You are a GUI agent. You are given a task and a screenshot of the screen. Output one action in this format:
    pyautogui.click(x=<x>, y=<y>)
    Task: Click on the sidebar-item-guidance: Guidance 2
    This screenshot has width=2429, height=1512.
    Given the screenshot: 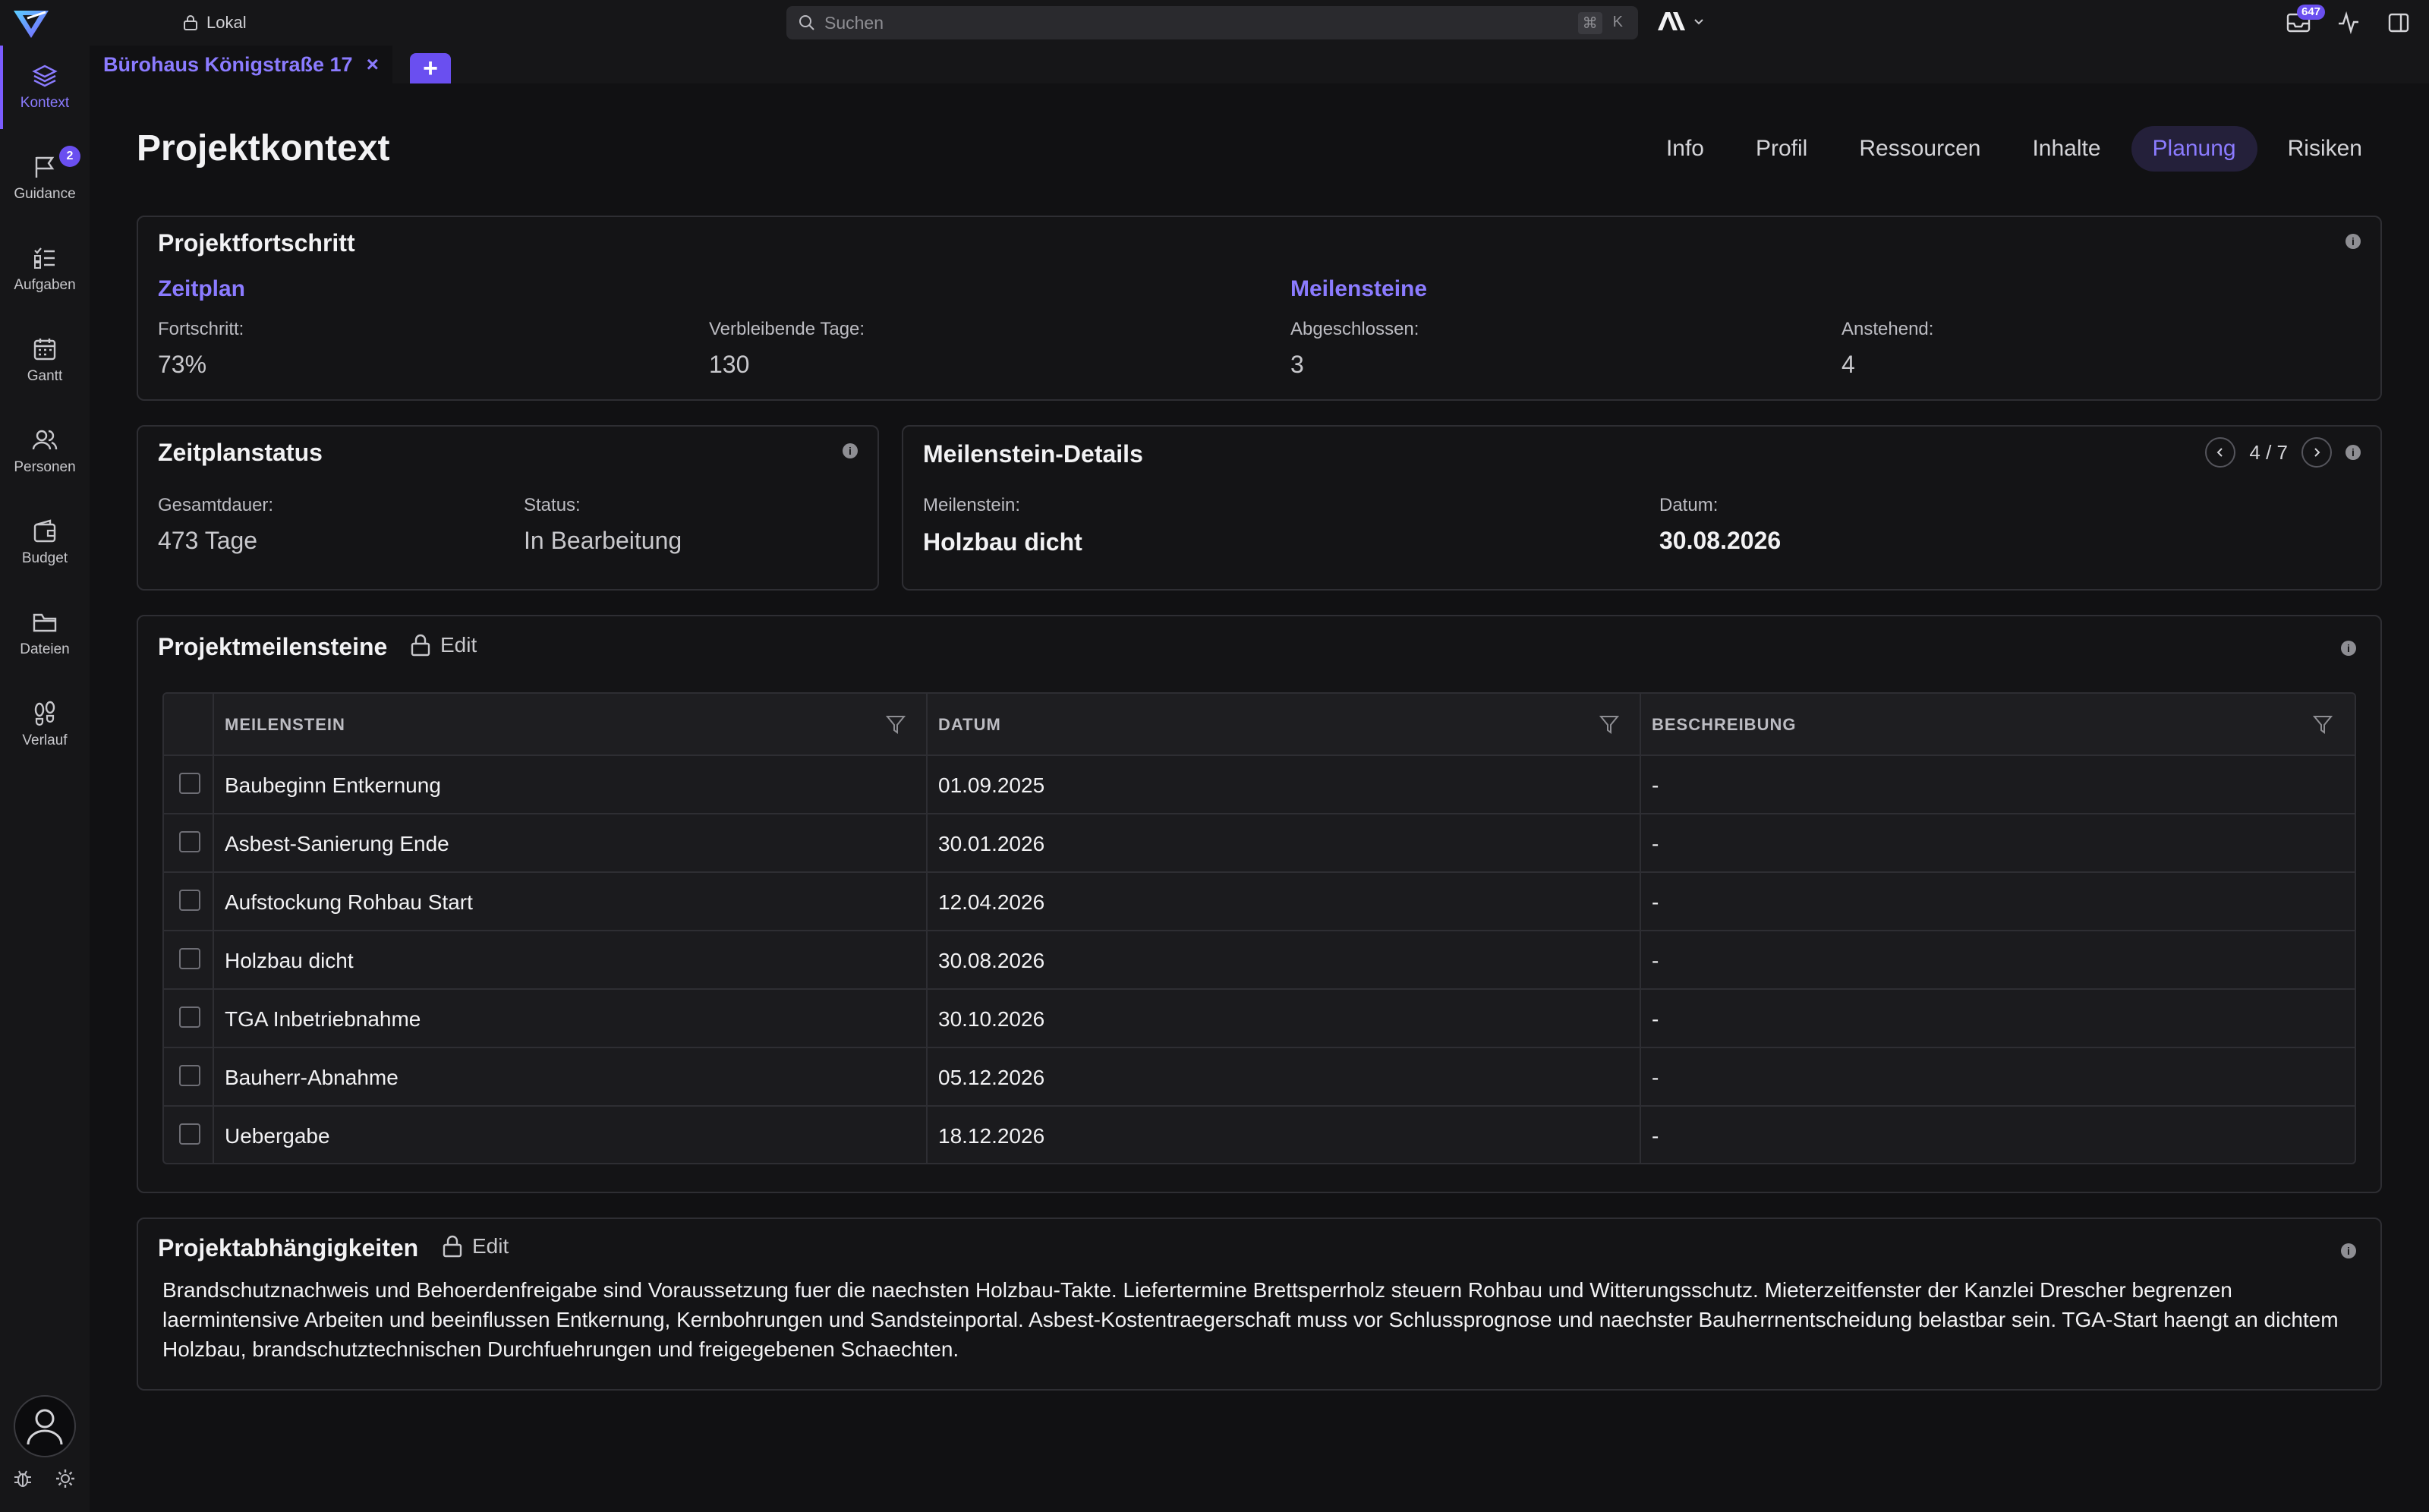 What is the action you would take?
    pyautogui.click(x=45, y=178)
    